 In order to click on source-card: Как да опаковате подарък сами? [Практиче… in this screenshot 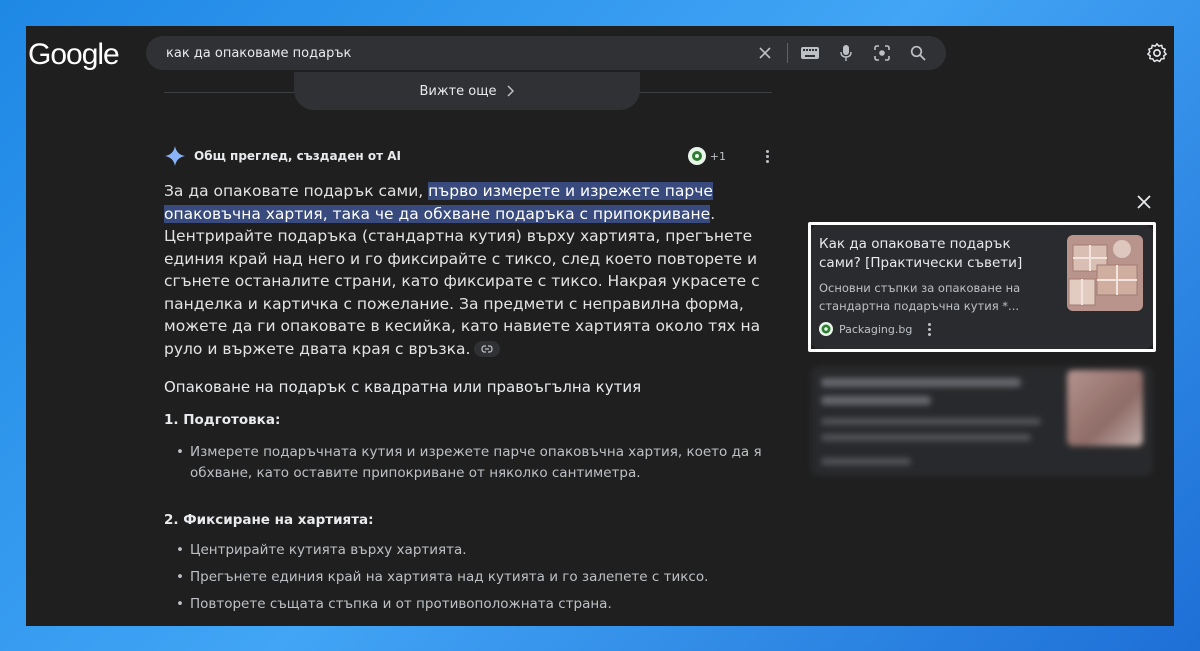, I will do `click(982, 287)`.